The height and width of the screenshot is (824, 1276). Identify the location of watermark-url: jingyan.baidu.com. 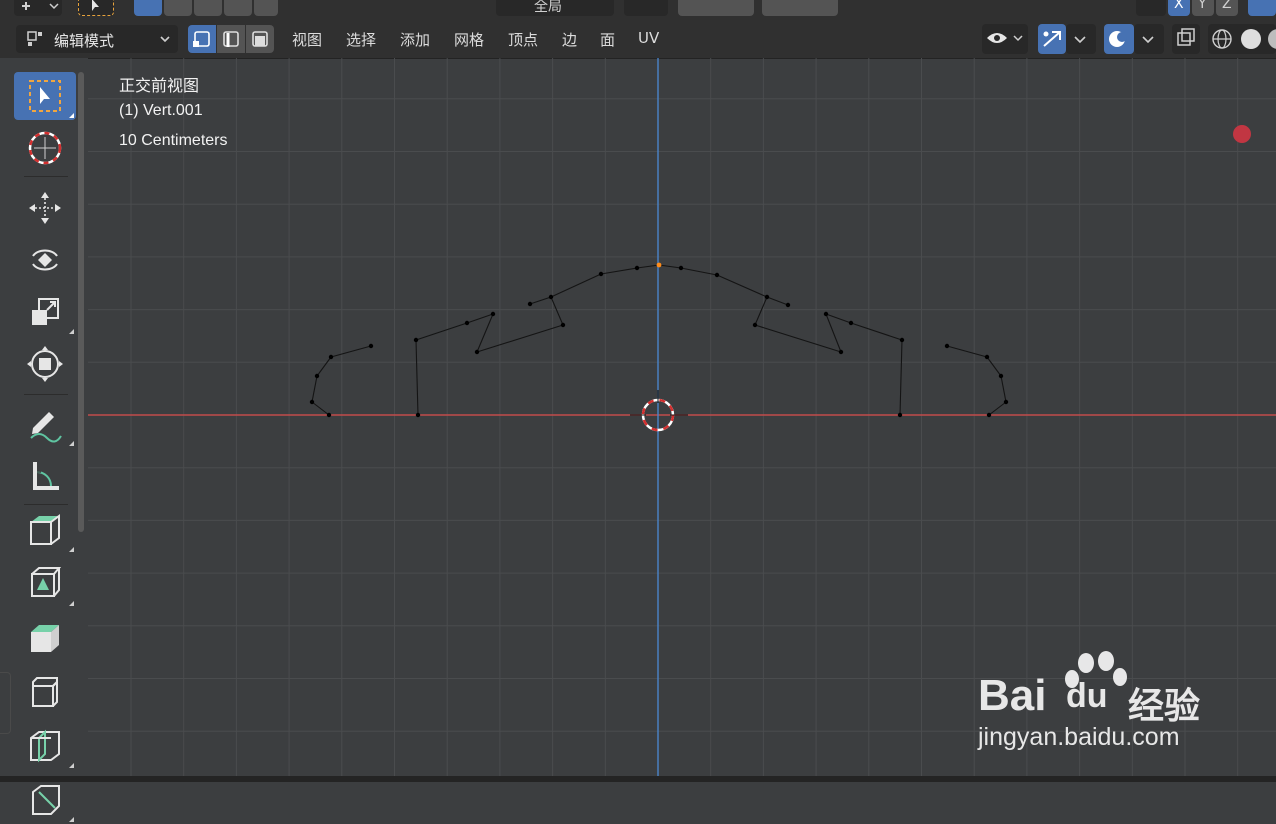
(1079, 737).